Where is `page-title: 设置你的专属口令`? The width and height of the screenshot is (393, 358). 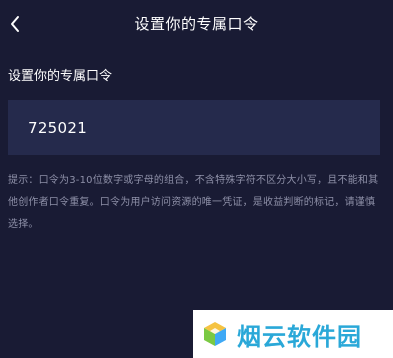
page-title: 设置你的专属口令 is located at coordinates (196, 24).